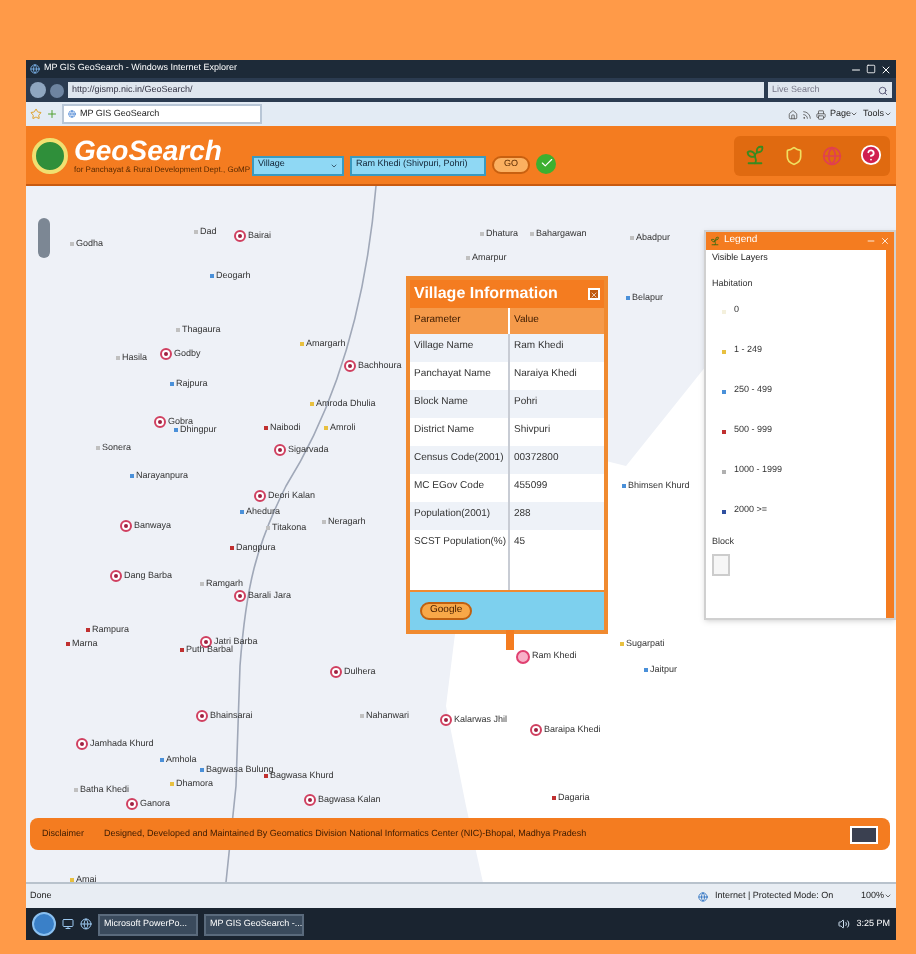 This screenshot has height=954, width=916. What do you see at coordinates (594, 294) in the screenshot?
I see `close-button` at bounding box center [594, 294].